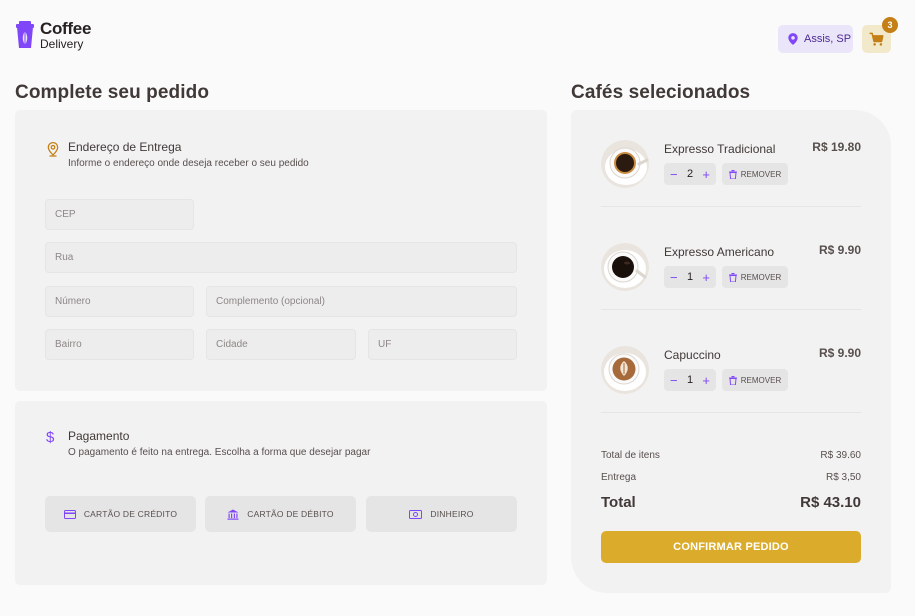  What do you see at coordinates (830, 502) in the screenshot?
I see `grand-total-value: R$ 43.10` at bounding box center [830, 502].